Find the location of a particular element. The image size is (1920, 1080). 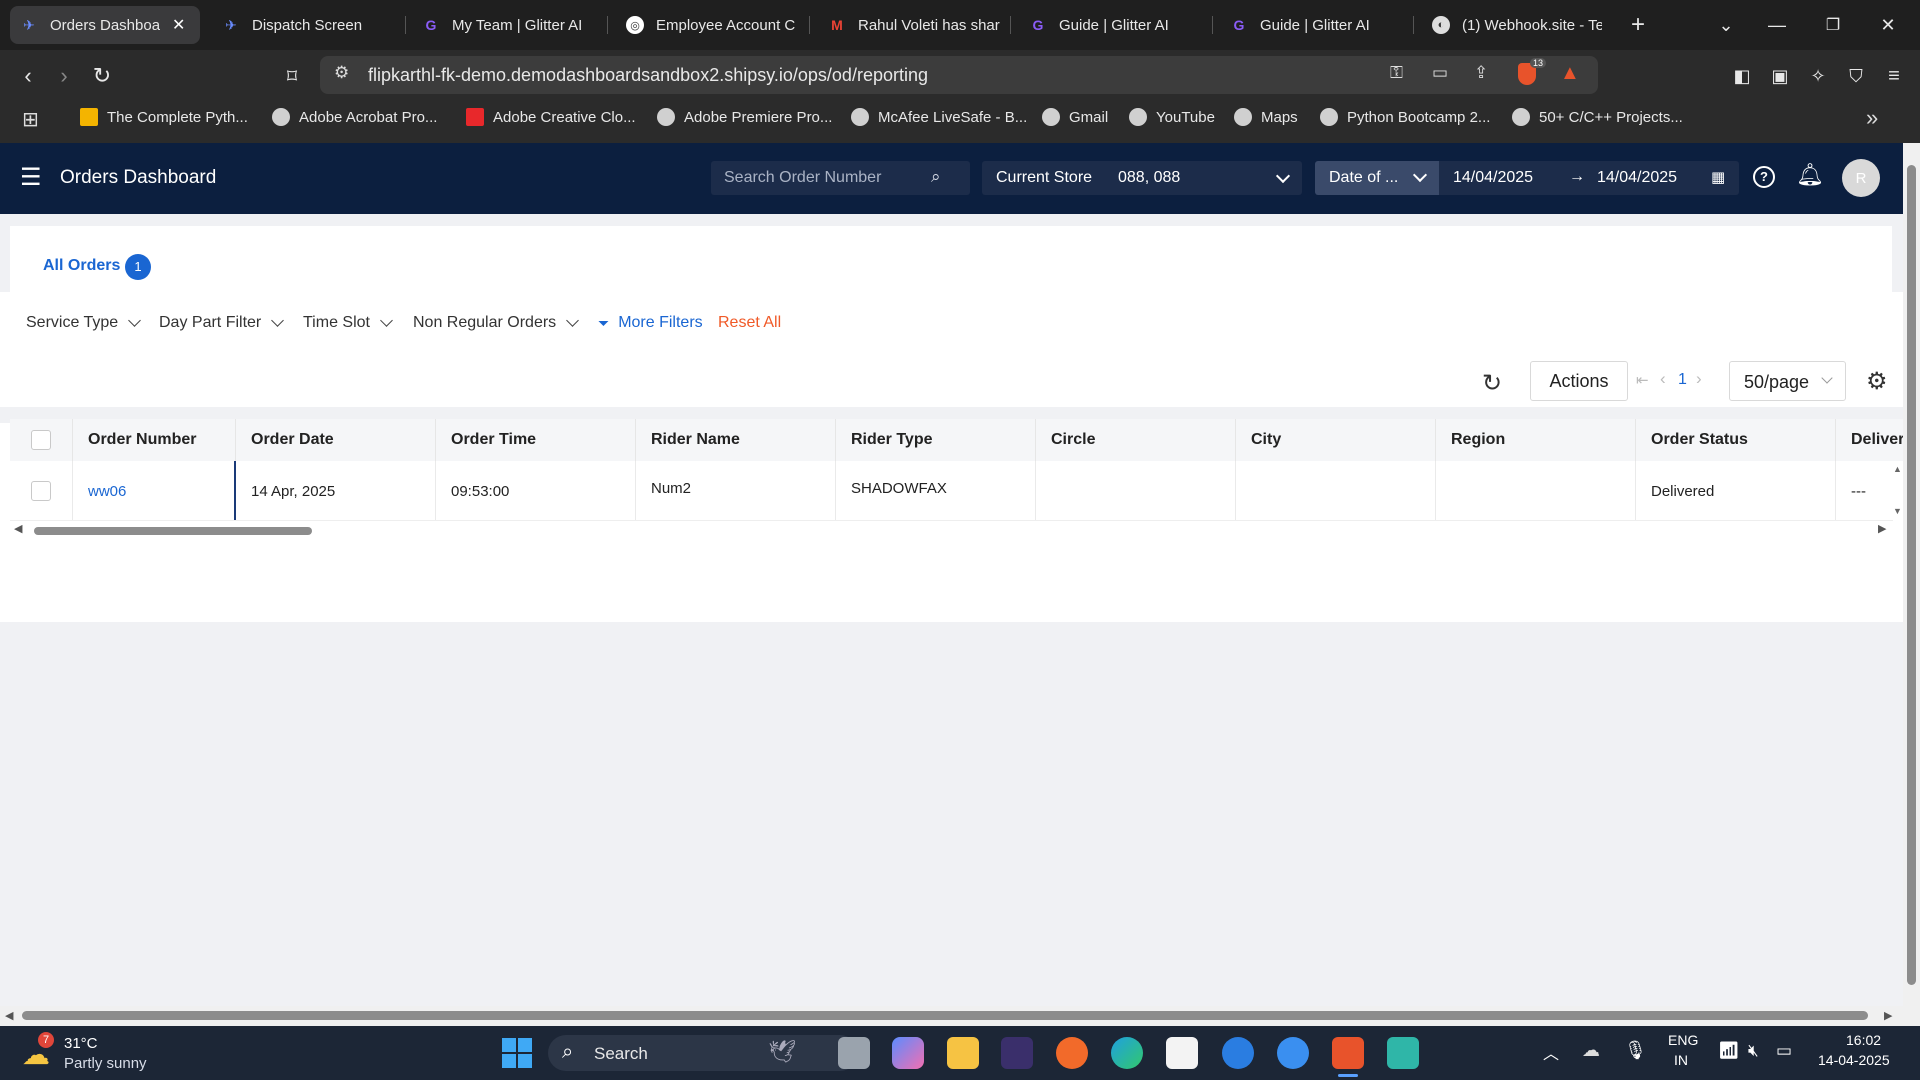

time-slot-filter: Time Slot is located at coordinates (348, 323).